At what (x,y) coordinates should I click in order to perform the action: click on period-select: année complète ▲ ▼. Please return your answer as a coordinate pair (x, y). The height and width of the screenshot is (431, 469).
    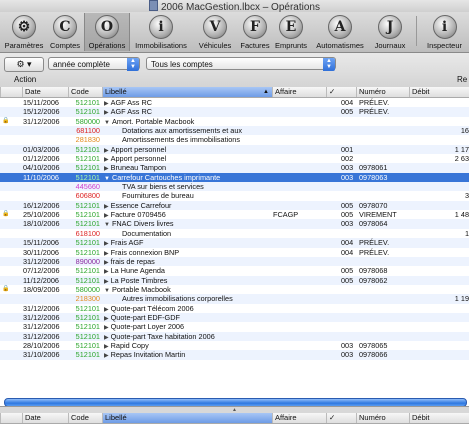
    Looking at the image, I should click on (94, 64).